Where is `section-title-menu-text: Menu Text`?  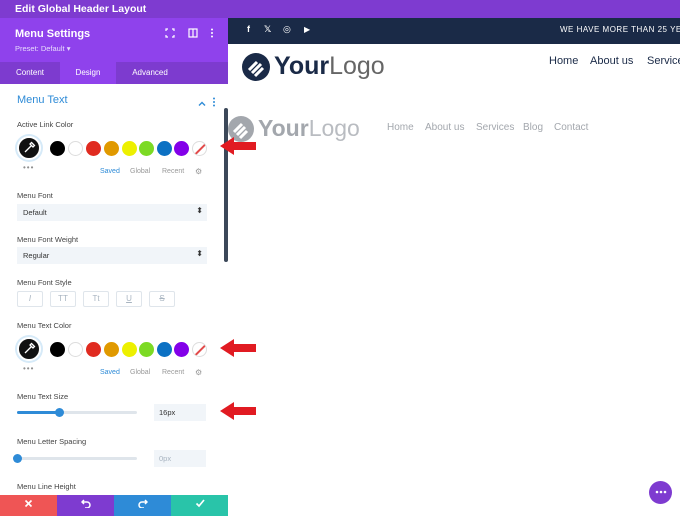 section-title-menu-text: Menu Text is located at coordinates (42, 100).